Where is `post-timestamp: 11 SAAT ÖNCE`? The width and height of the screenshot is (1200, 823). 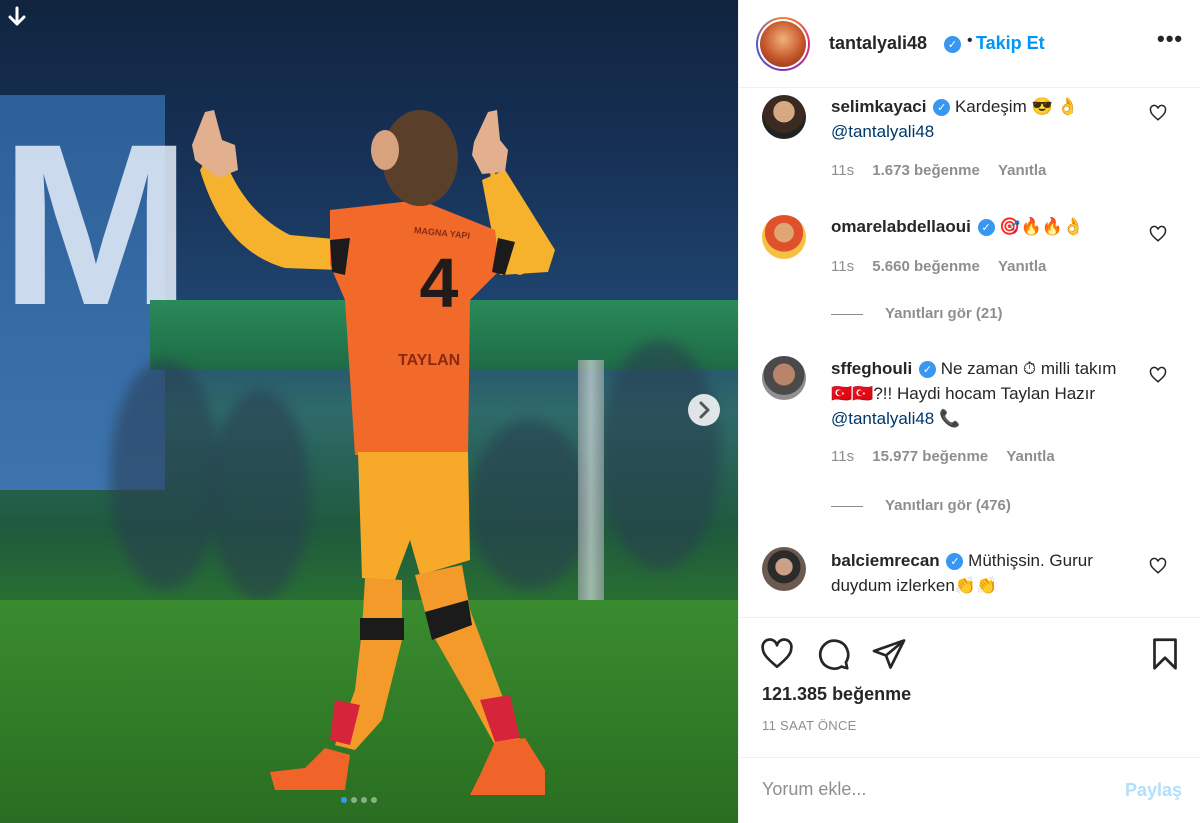 post-timestamp: 11 SAAT ÖNCE is located at coordinates (809, 725).